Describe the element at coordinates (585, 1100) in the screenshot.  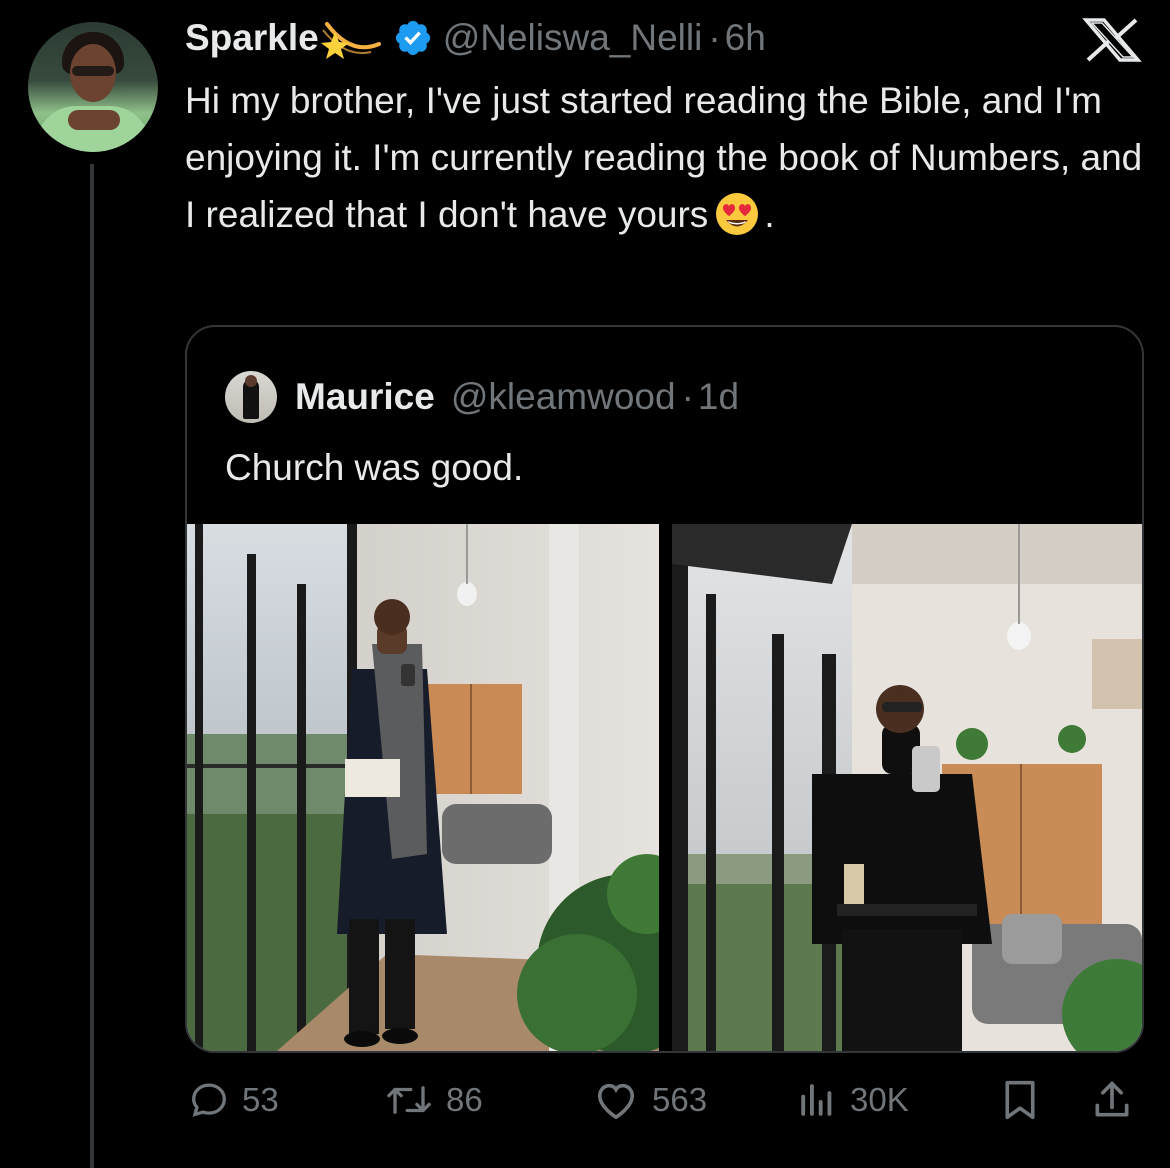
I see `action-bar: 53 86 563 30K` at that location.